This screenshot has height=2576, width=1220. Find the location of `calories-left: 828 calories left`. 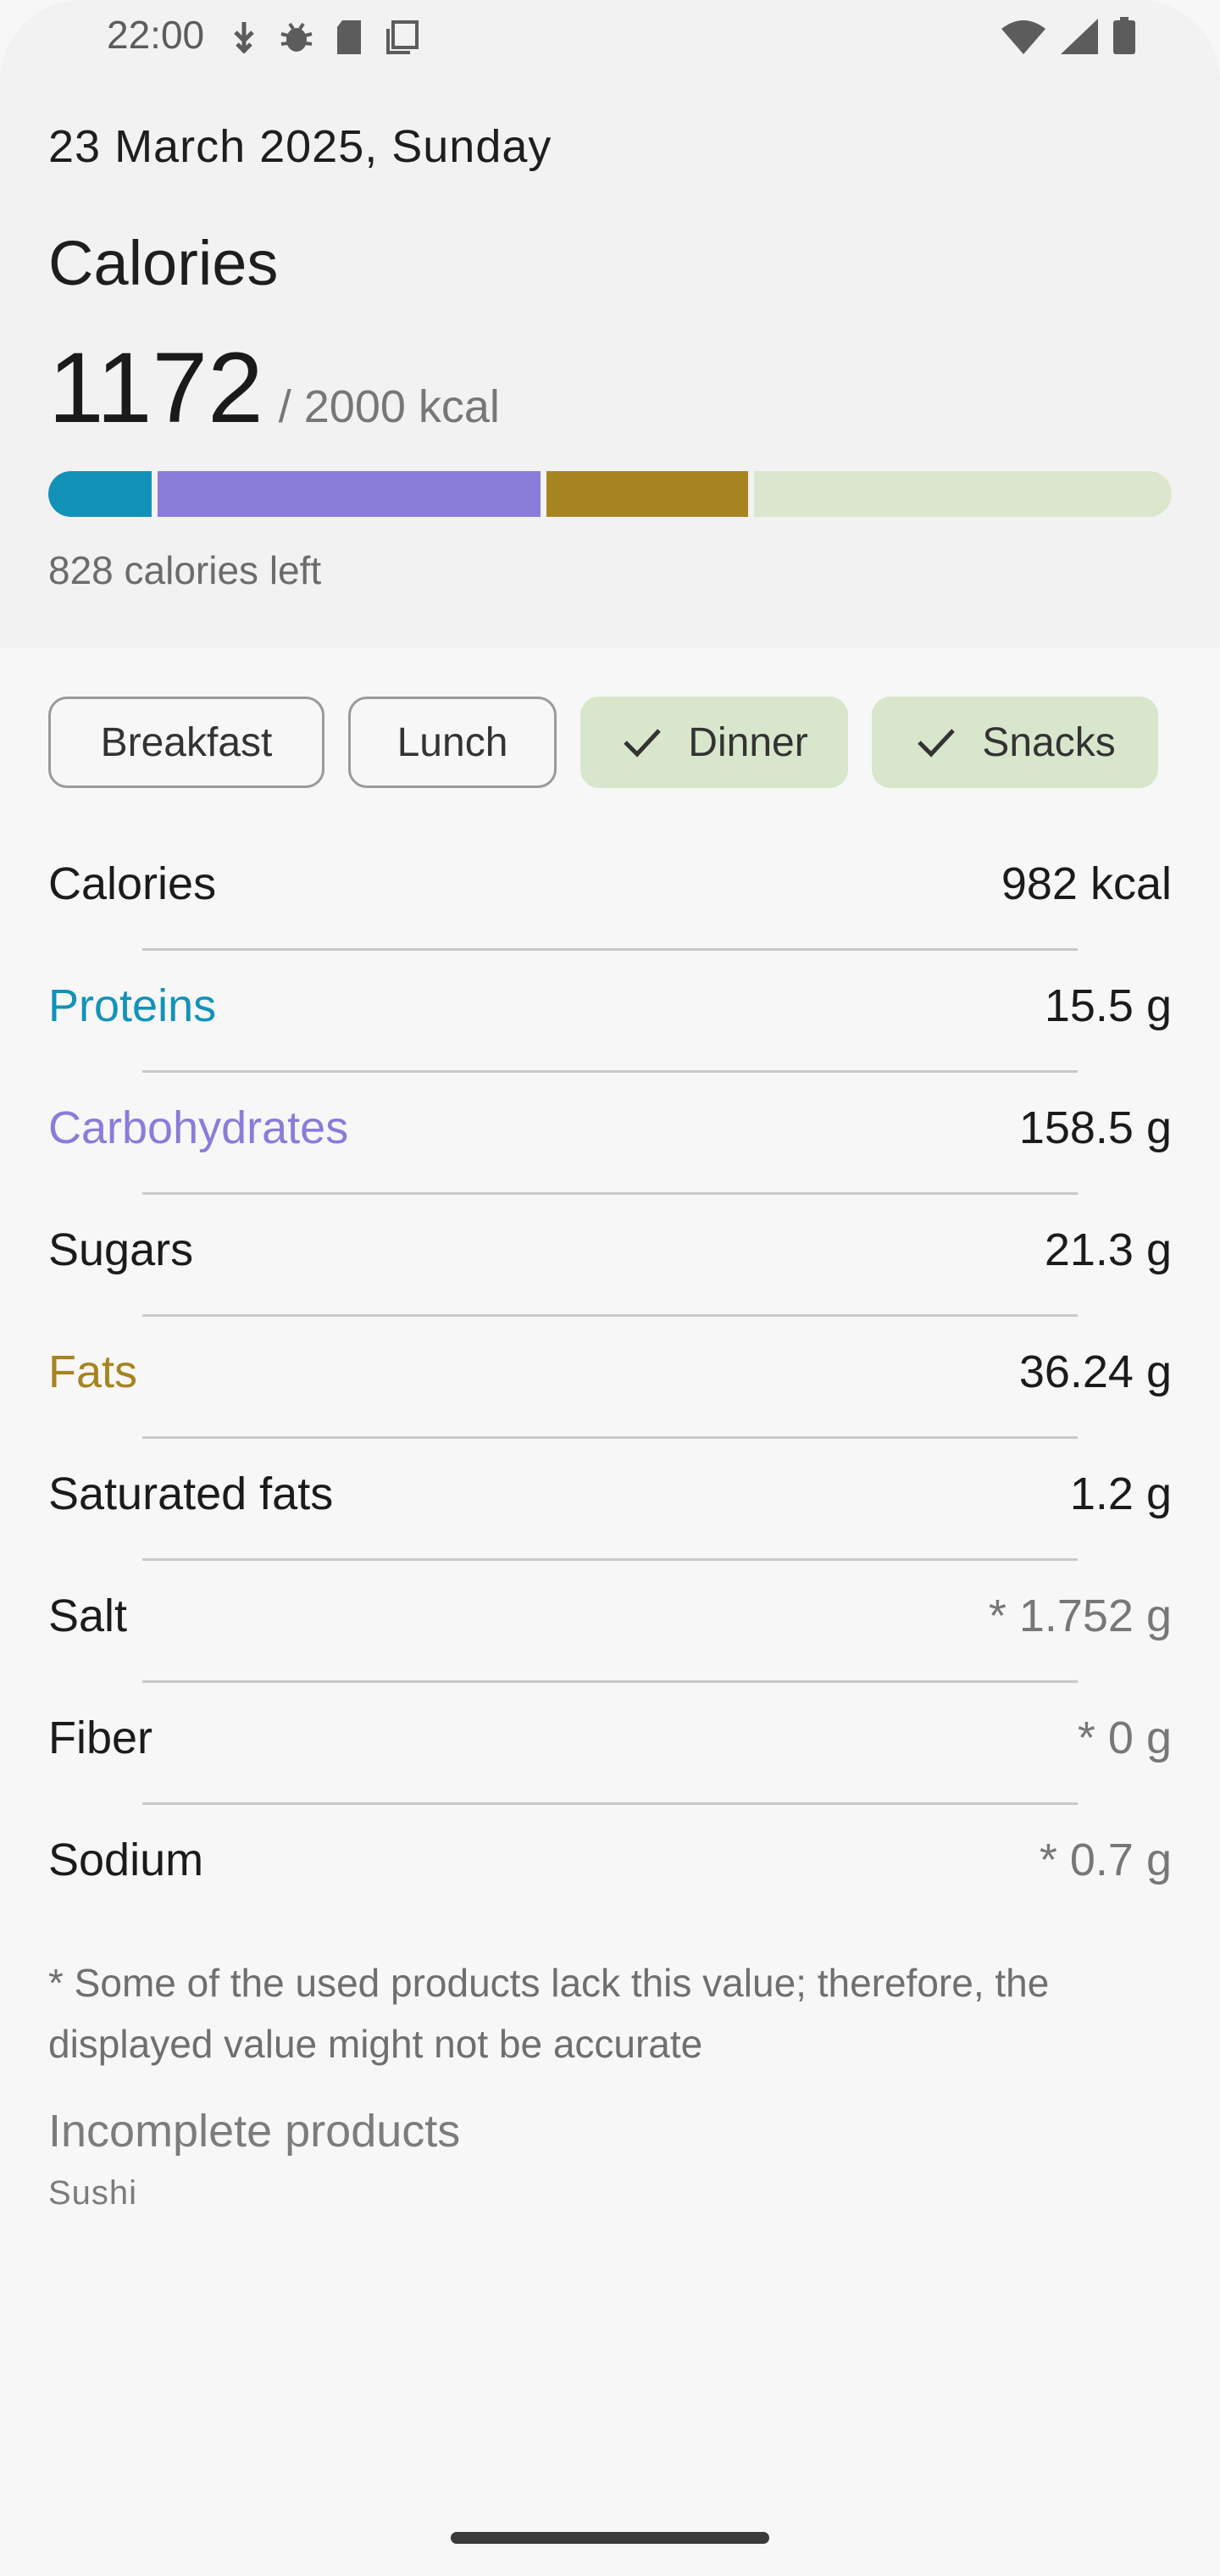

calories-left: 828 calories left is located at coordinates (185, 570).